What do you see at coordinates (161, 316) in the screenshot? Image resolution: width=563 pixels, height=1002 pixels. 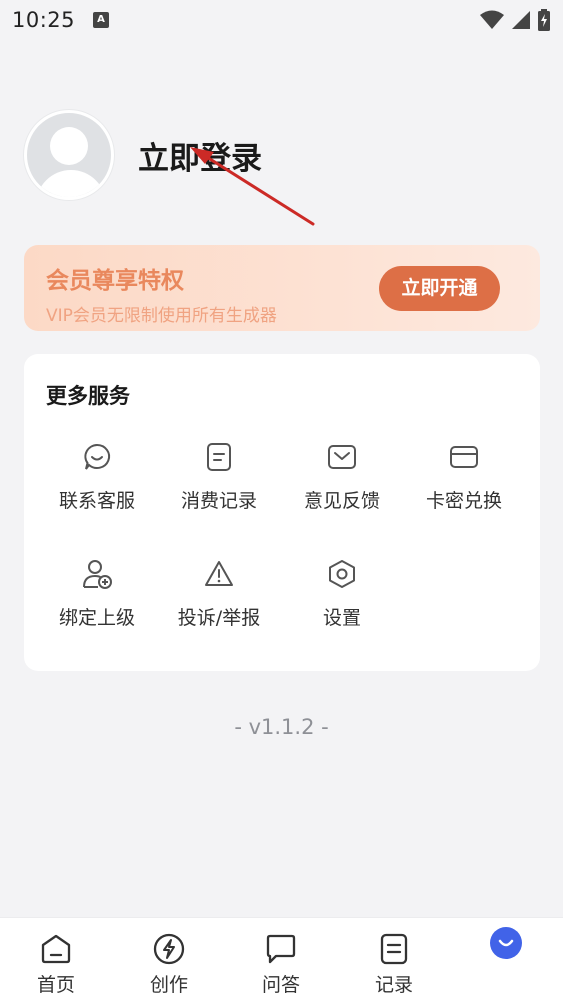 I see `vip-subtitle: VIP会员无限制使用所有生成器` at bounding box center [161, 316].